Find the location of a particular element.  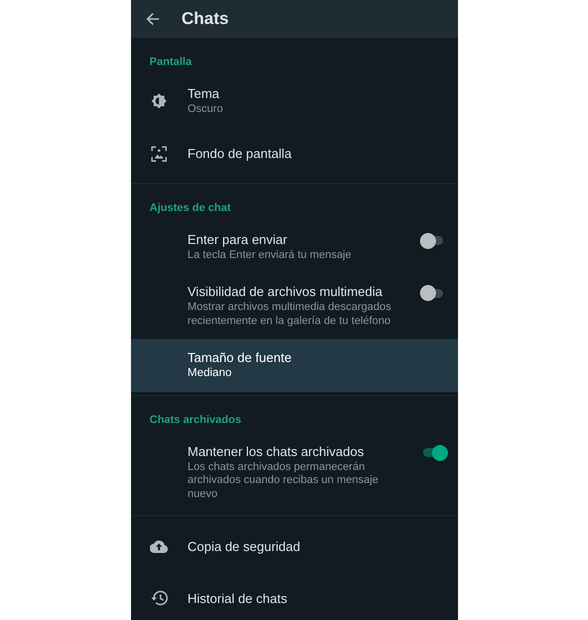

settings-row: Visibilidad de archivos multimedia Mostrar archivos multimedia descargados recientemente en la galería de tu teléfono is located at coordinates (294, 306).